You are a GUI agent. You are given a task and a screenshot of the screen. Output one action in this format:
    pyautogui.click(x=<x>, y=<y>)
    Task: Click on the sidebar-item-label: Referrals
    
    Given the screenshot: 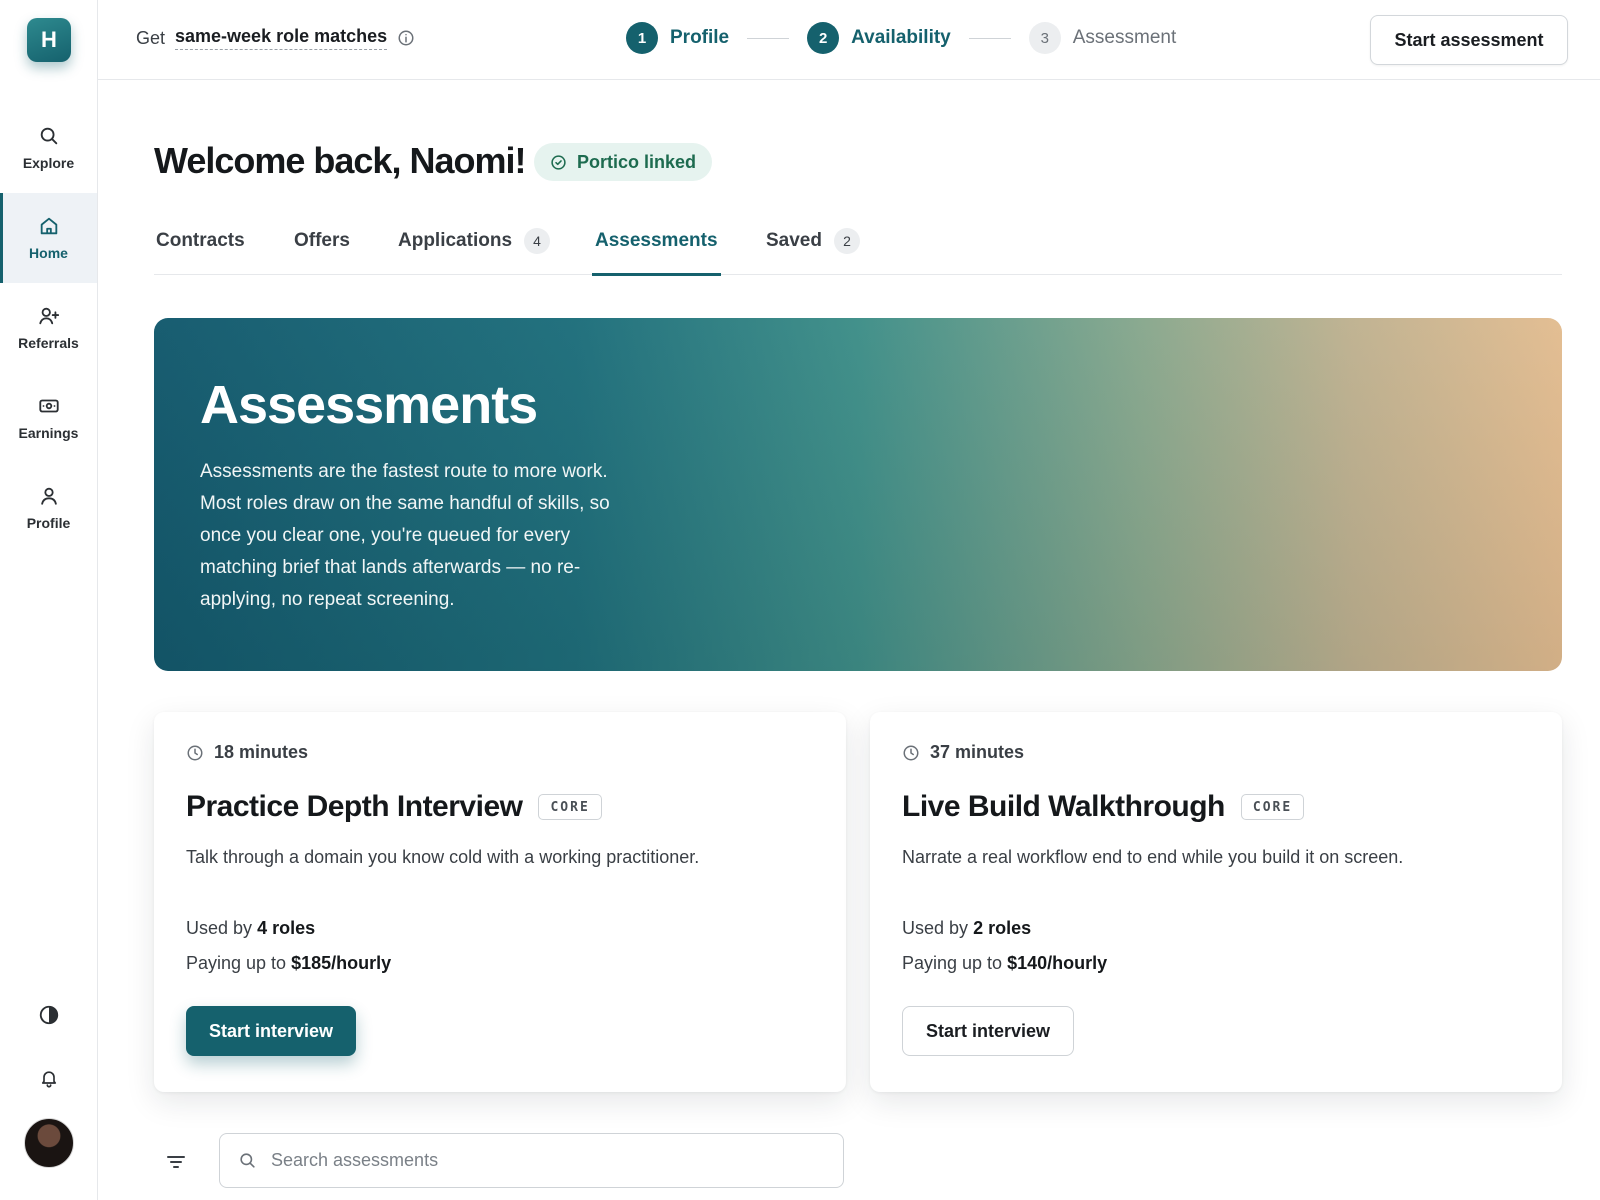 What is the action you would take?
    pyautogui.click(x=48, y=343)
    